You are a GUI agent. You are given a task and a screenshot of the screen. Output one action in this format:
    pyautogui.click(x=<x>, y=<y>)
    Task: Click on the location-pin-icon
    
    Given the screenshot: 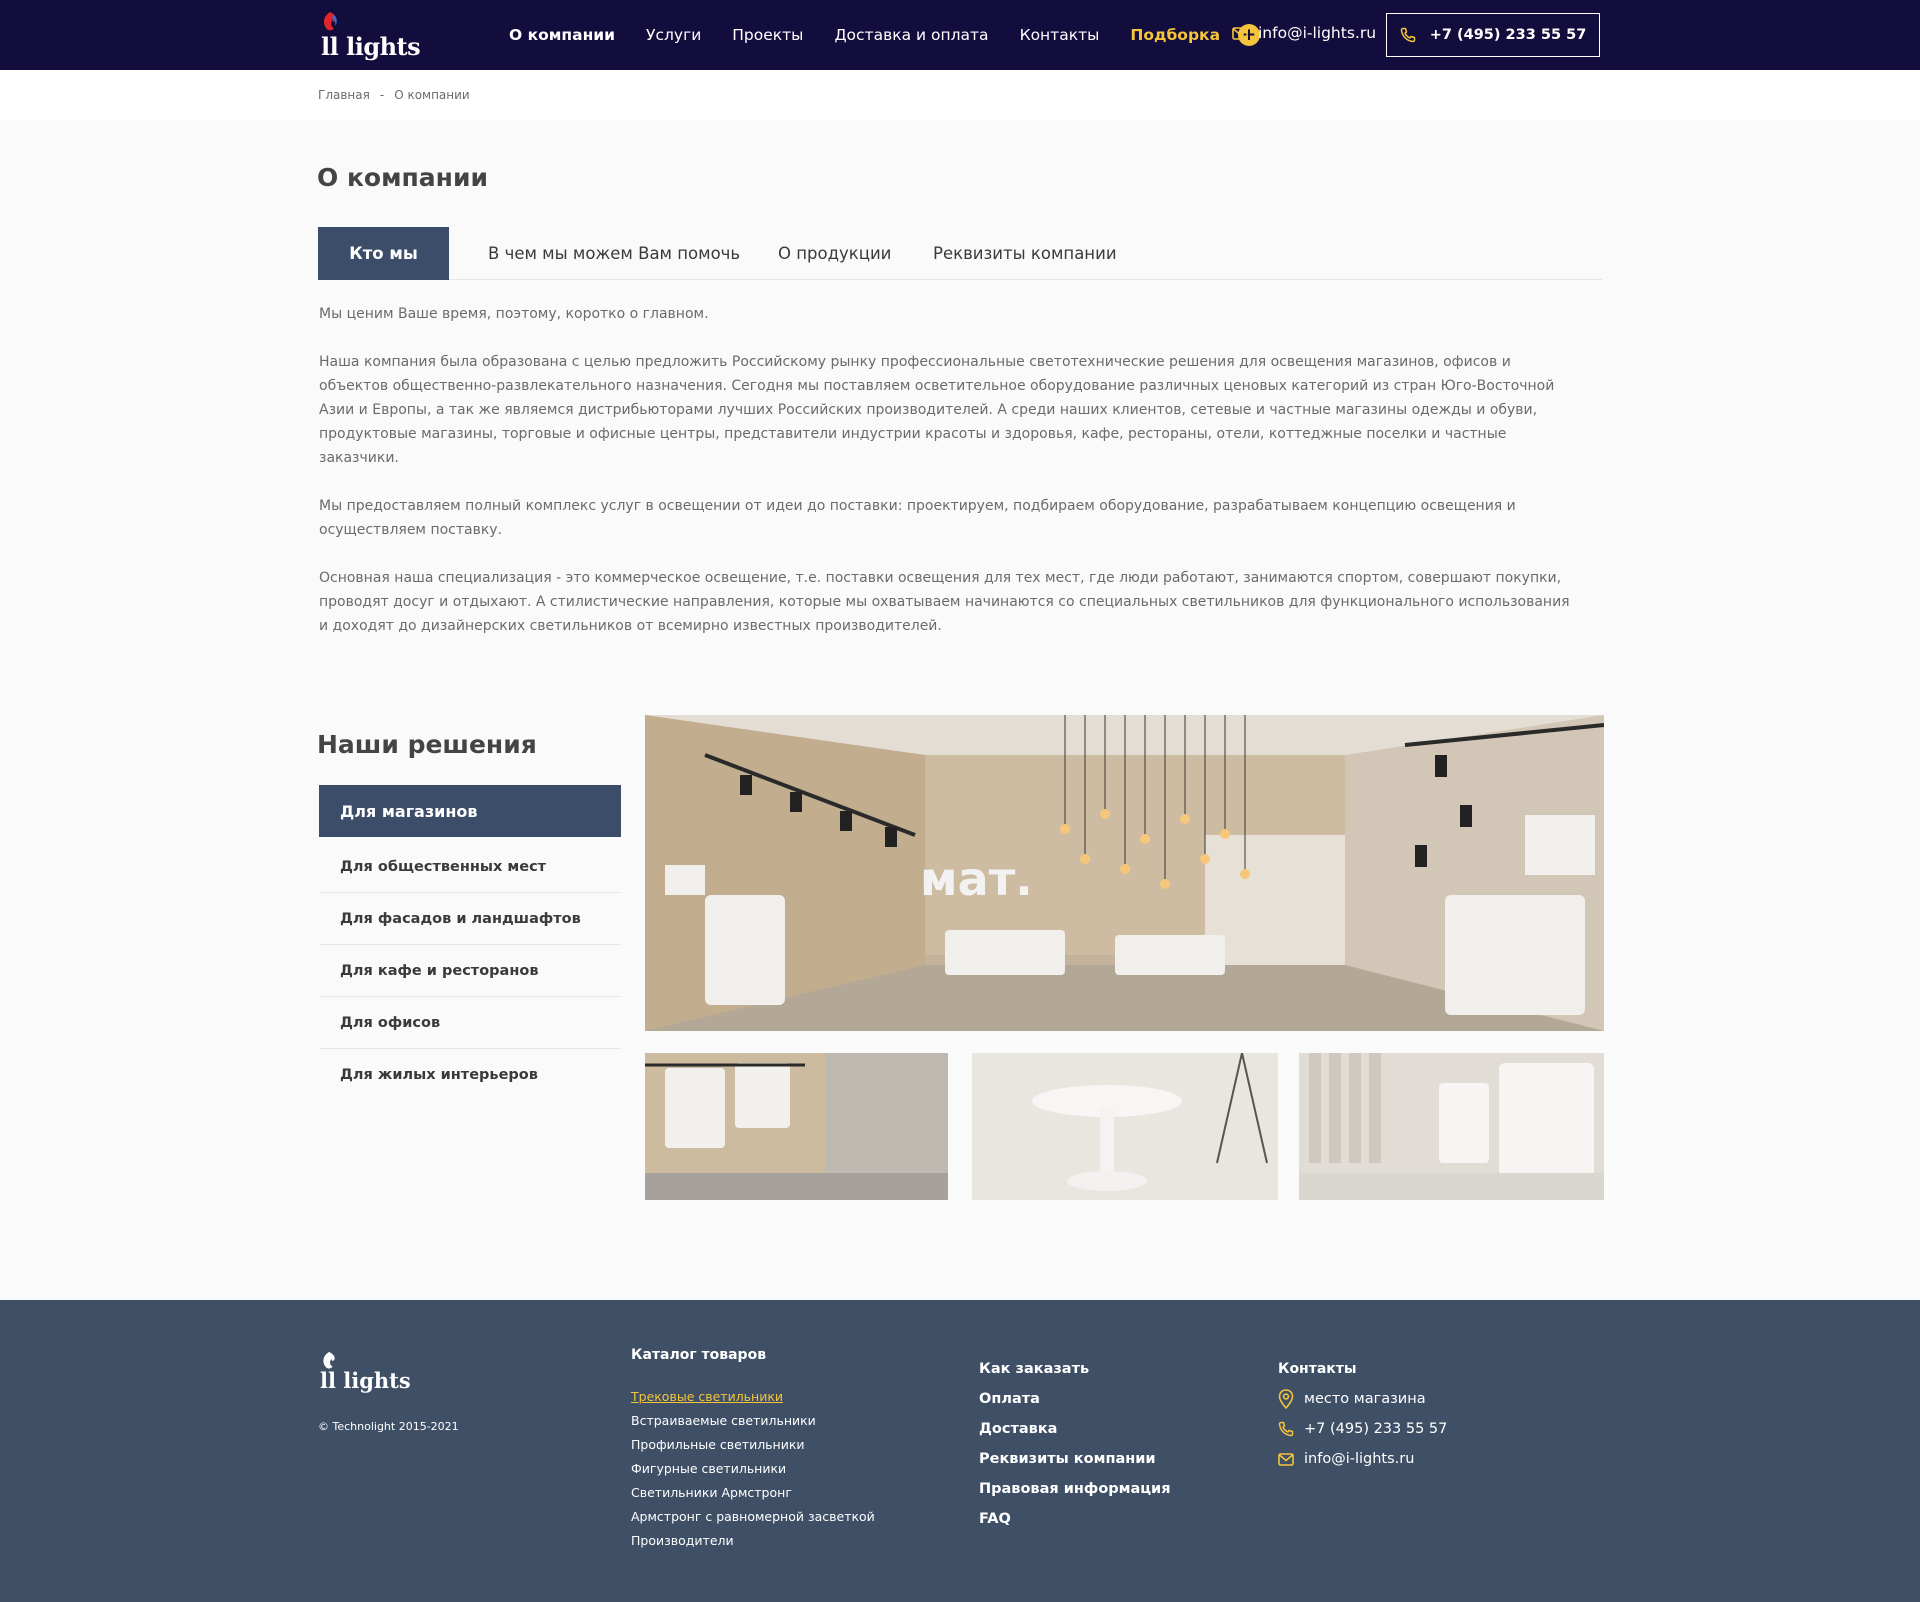 What is the action you would take?
    pyautogui.click(x=1286, y=1399)
    